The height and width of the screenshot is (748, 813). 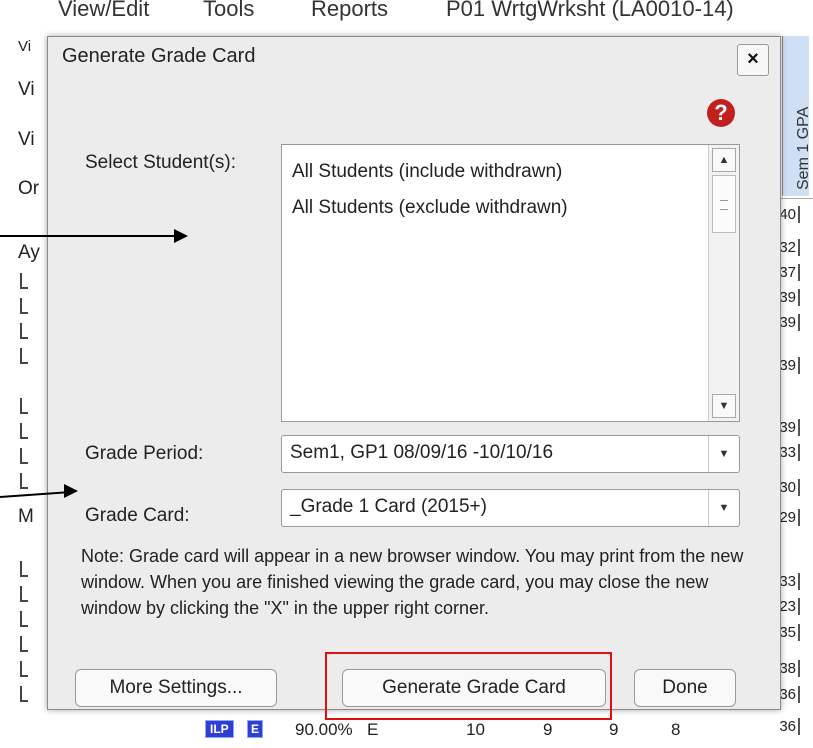 What do you see at coordinates (373, 729) in the screenshot?
I see `row-grade: E` at bounding box center [373, 729].